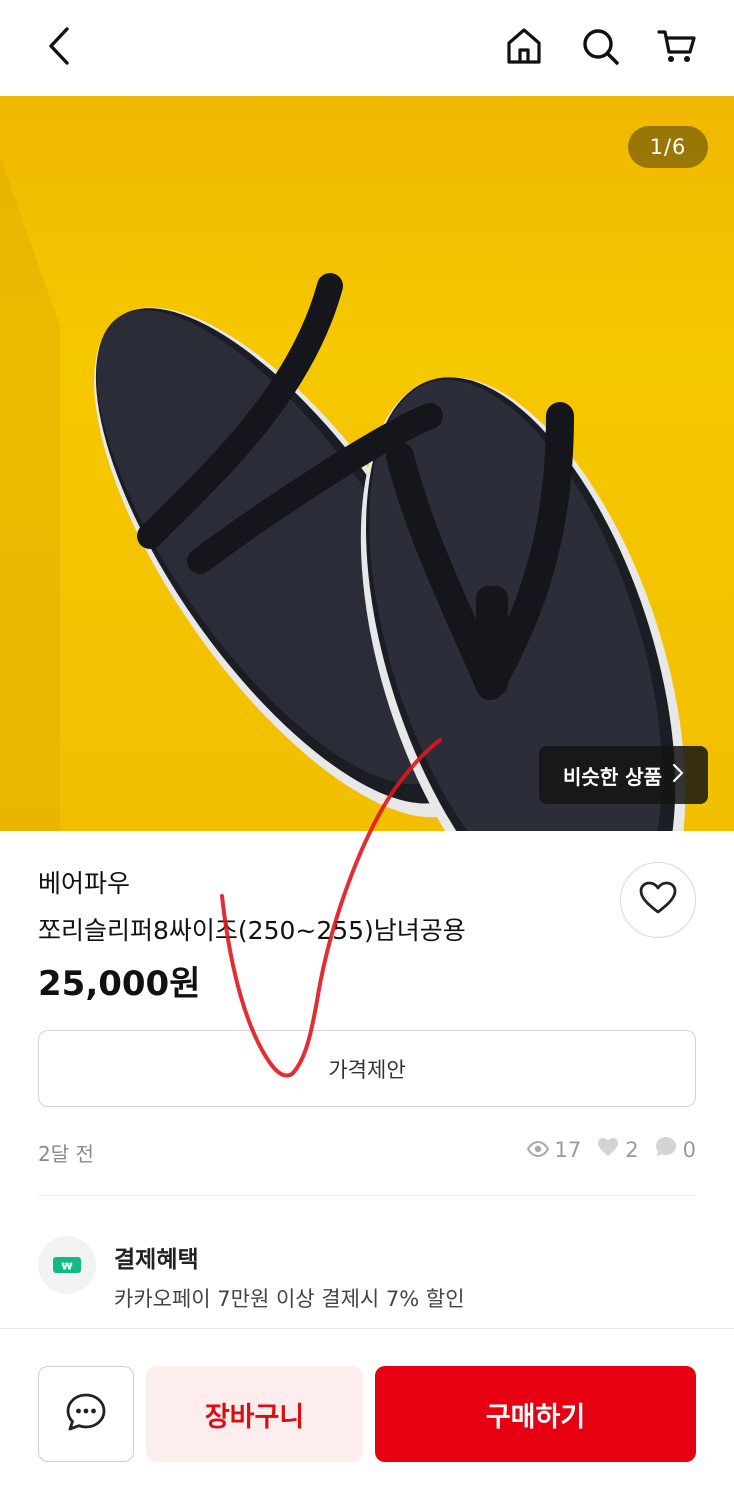 This screenshot has width=734, height=1500. I want to click on home-button, so click(524, 48).